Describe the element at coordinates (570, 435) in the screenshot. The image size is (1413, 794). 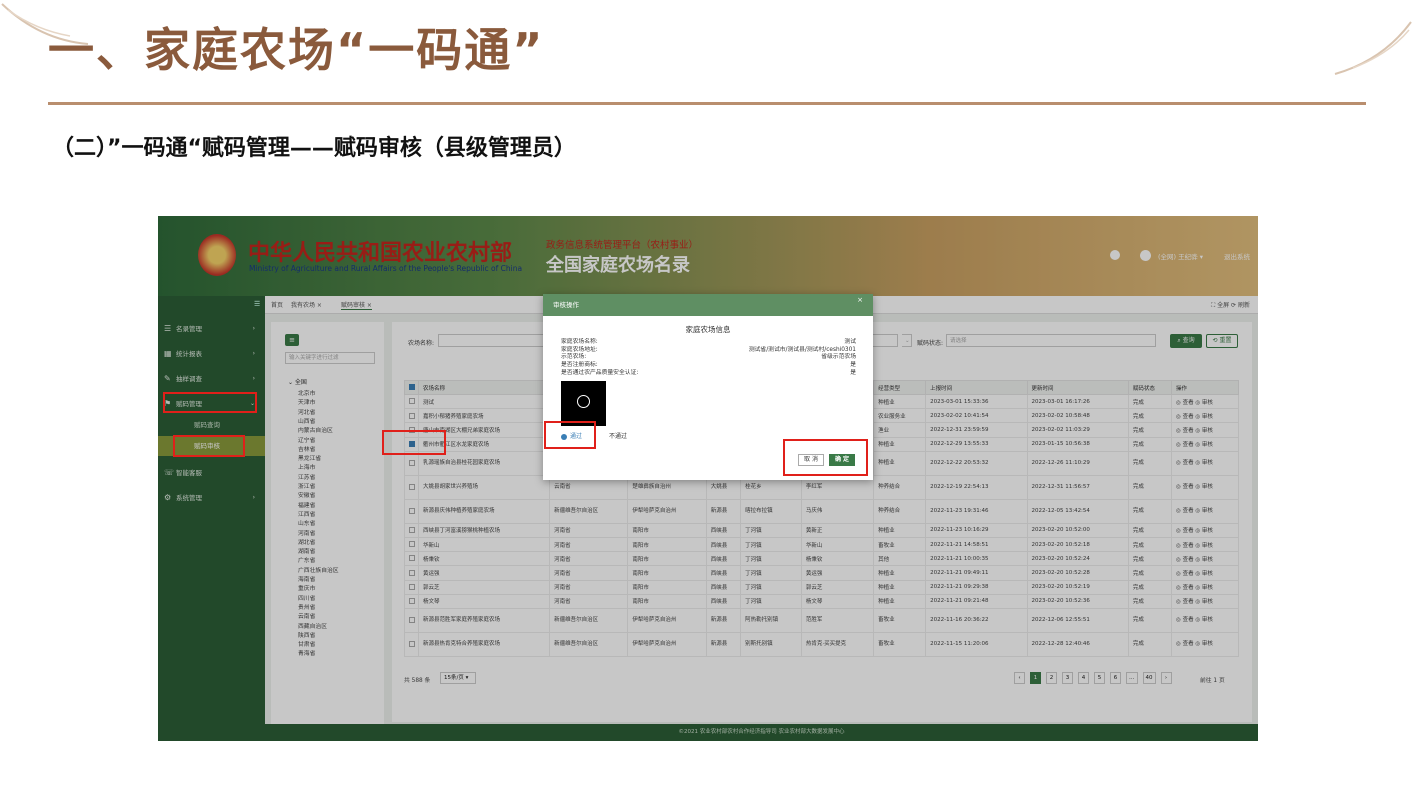
I see `highlight-pass-radio` at that location.